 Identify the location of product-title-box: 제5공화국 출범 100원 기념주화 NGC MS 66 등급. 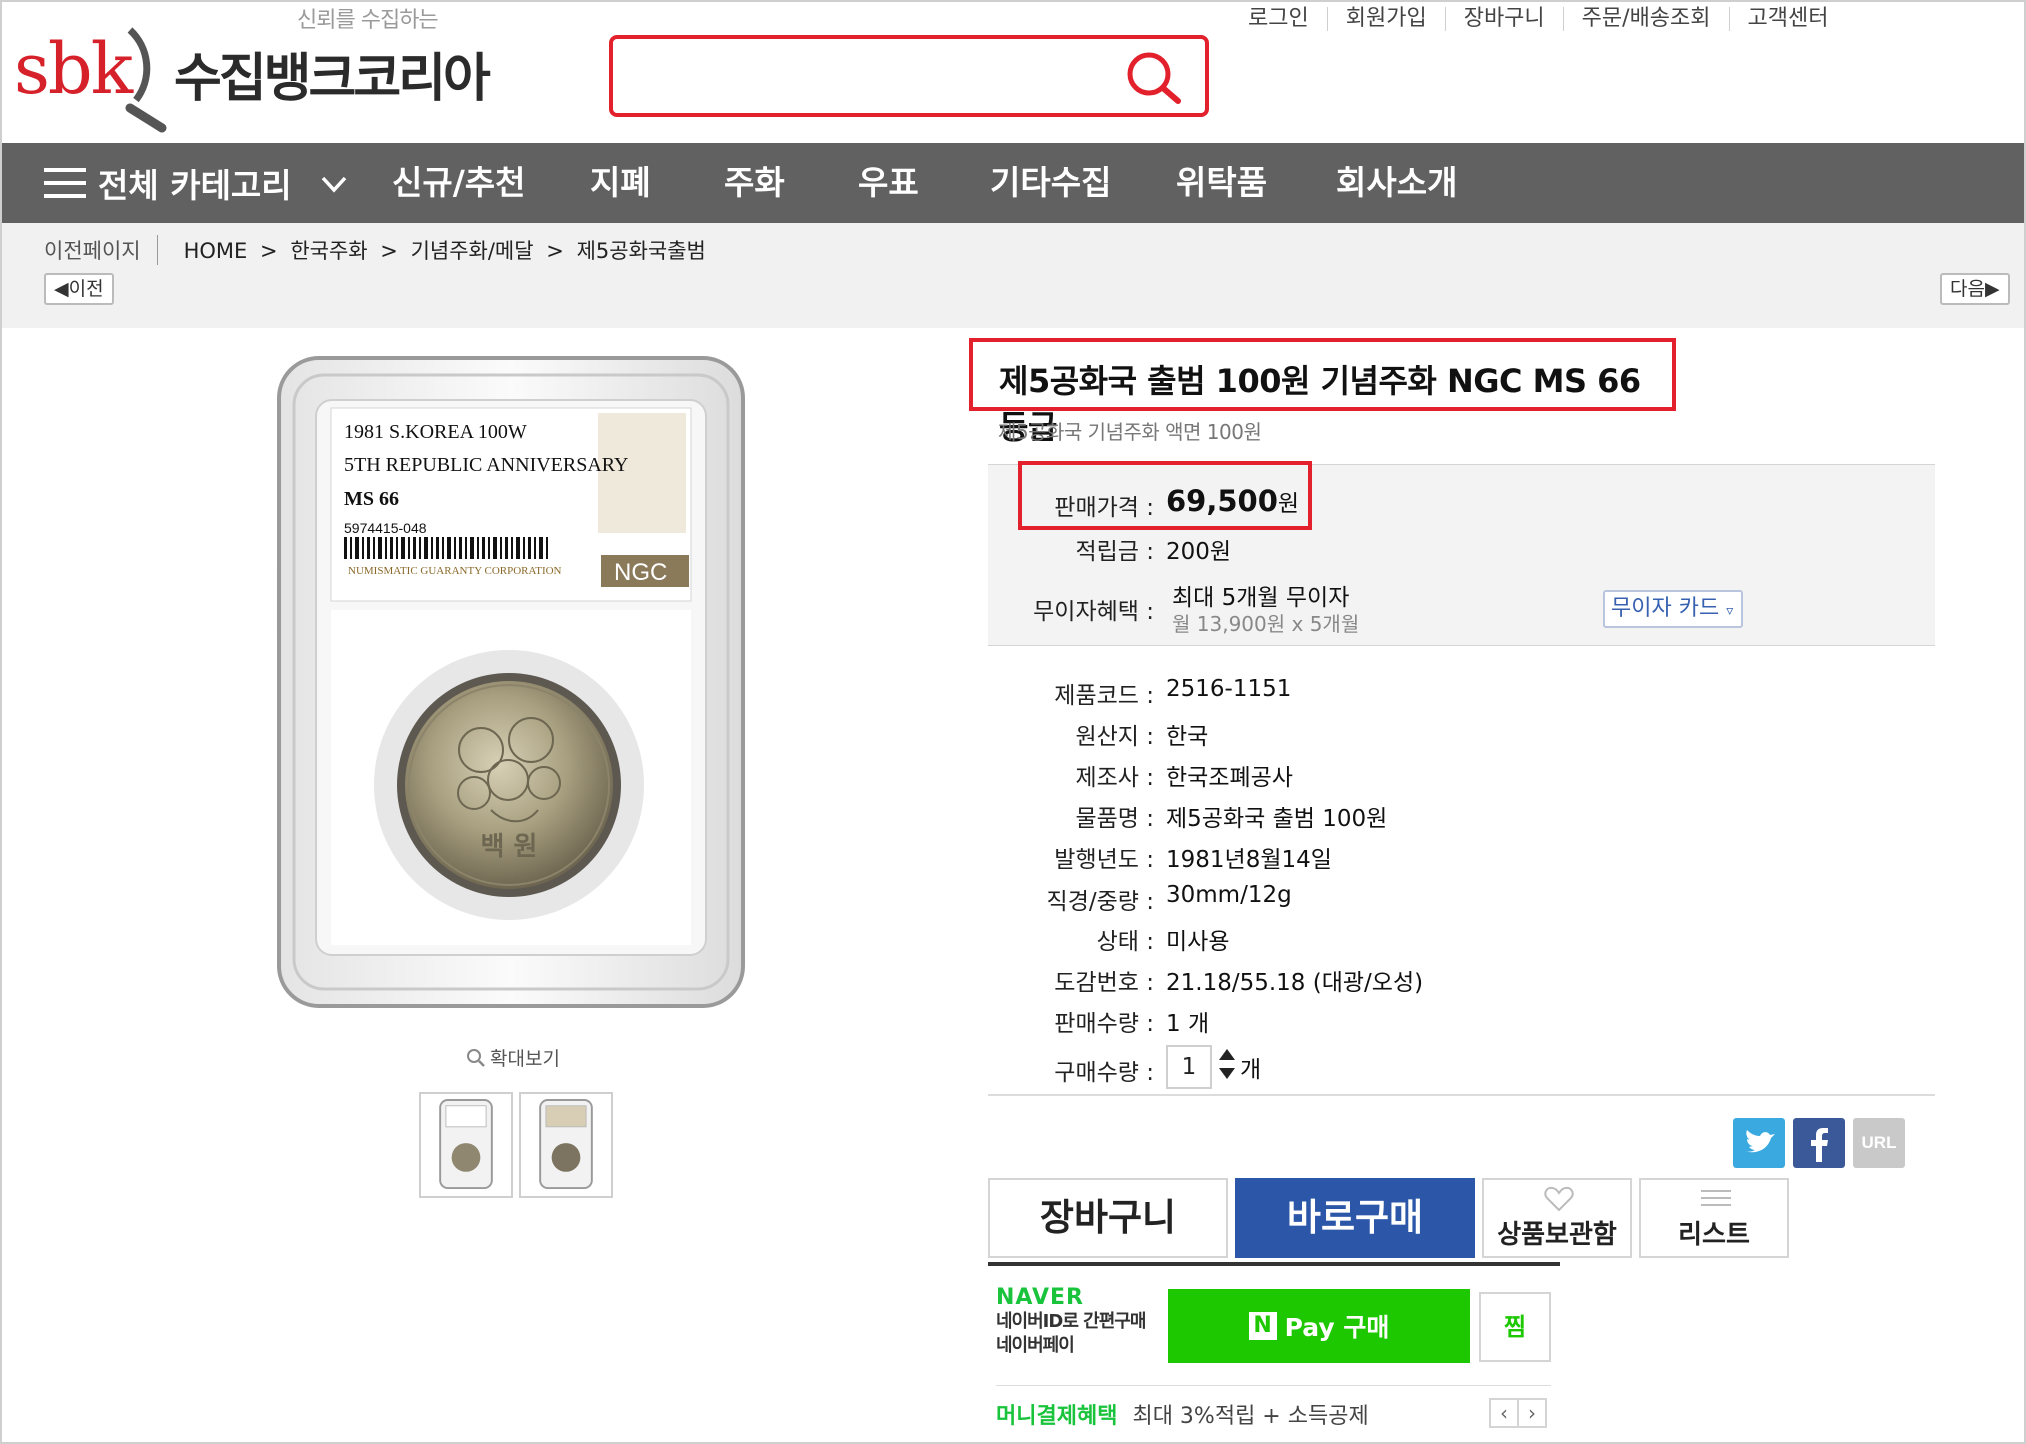
(1322, 392).